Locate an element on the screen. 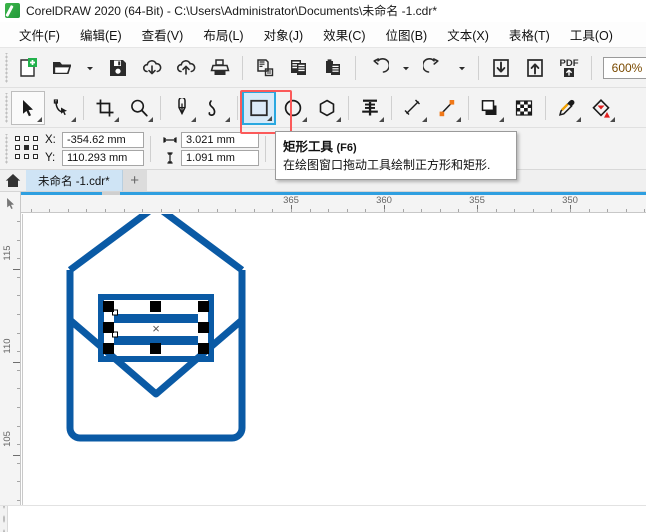  crop-tool is located at coordinates (105, 108).